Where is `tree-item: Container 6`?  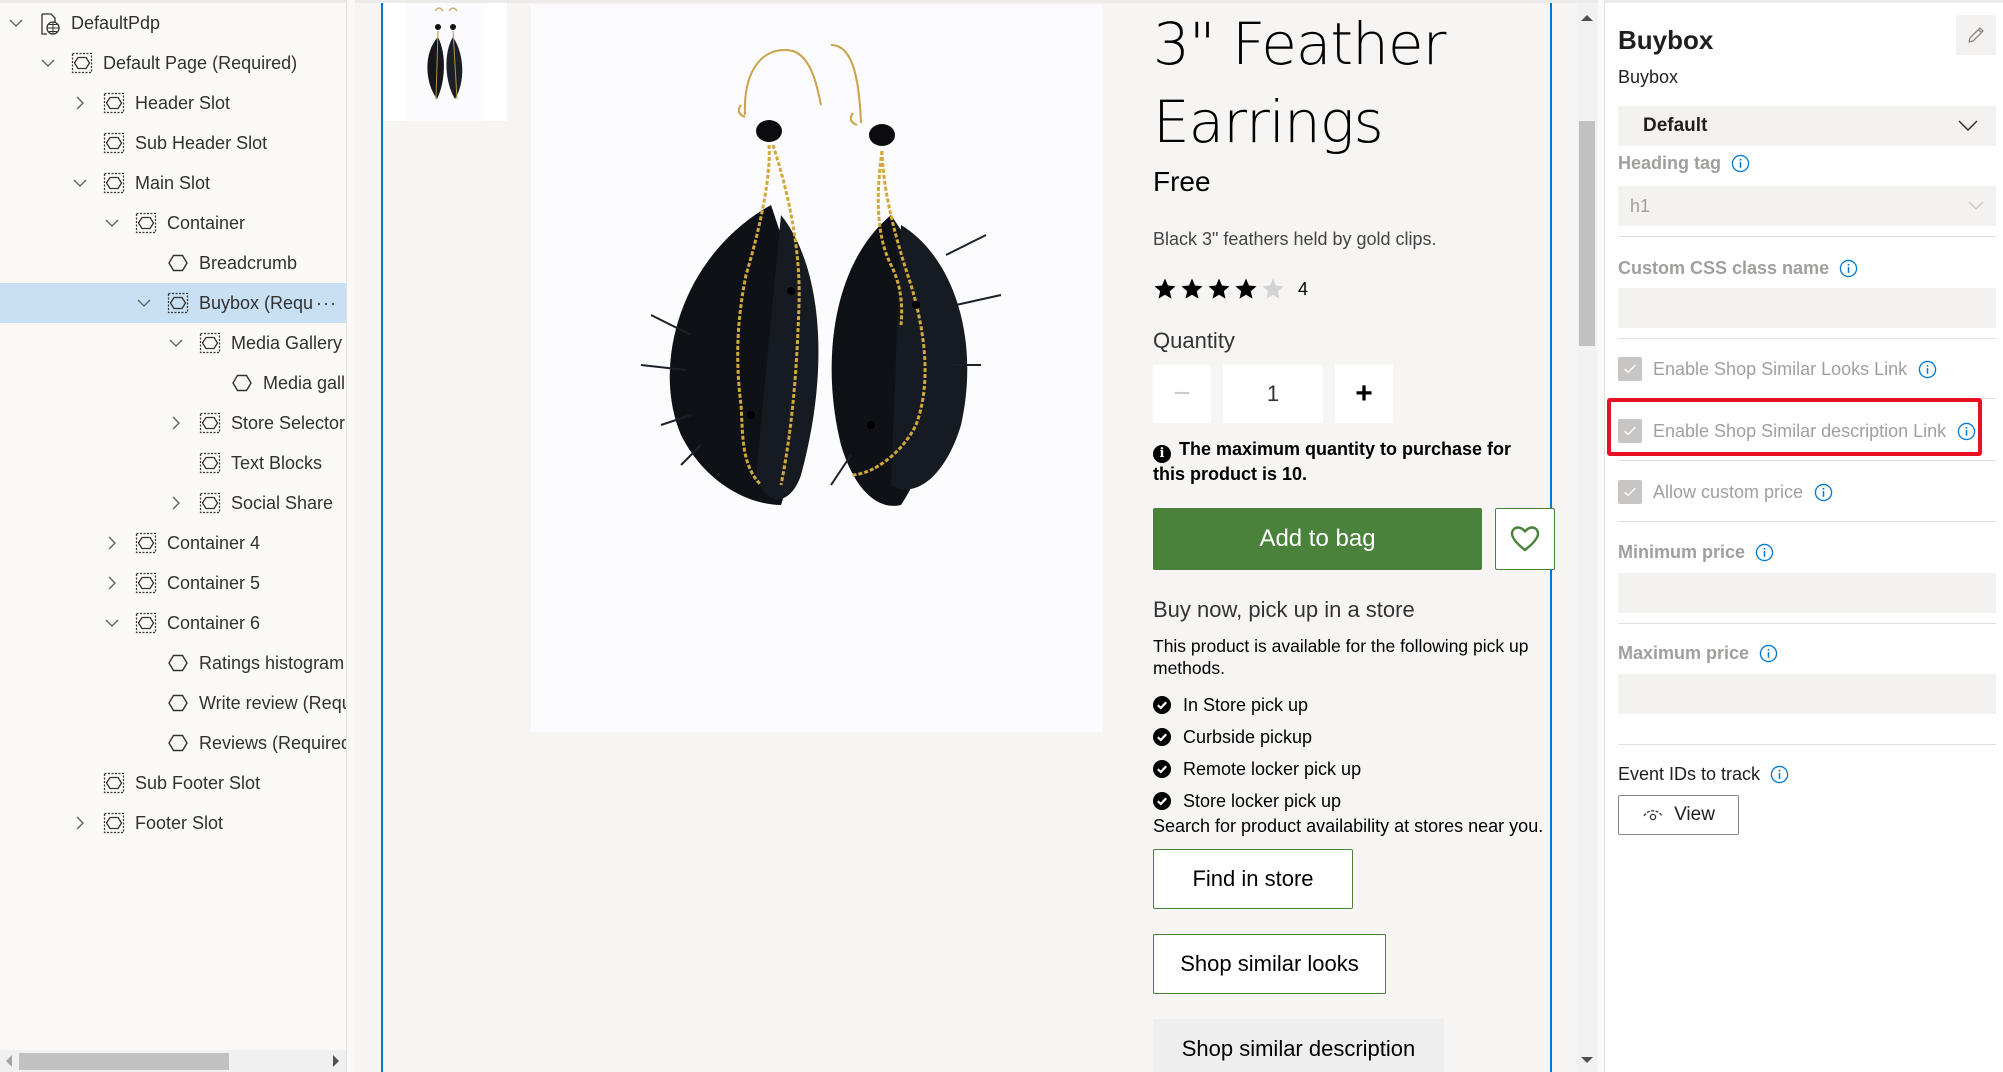 tree-item: Container 6 is located at coordinates (173, 623).